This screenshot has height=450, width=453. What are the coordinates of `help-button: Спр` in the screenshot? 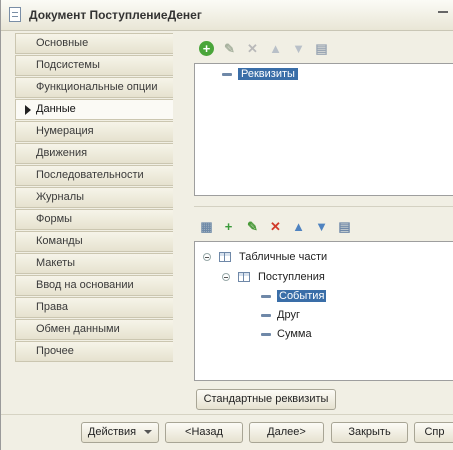 It's located at (433, 432).